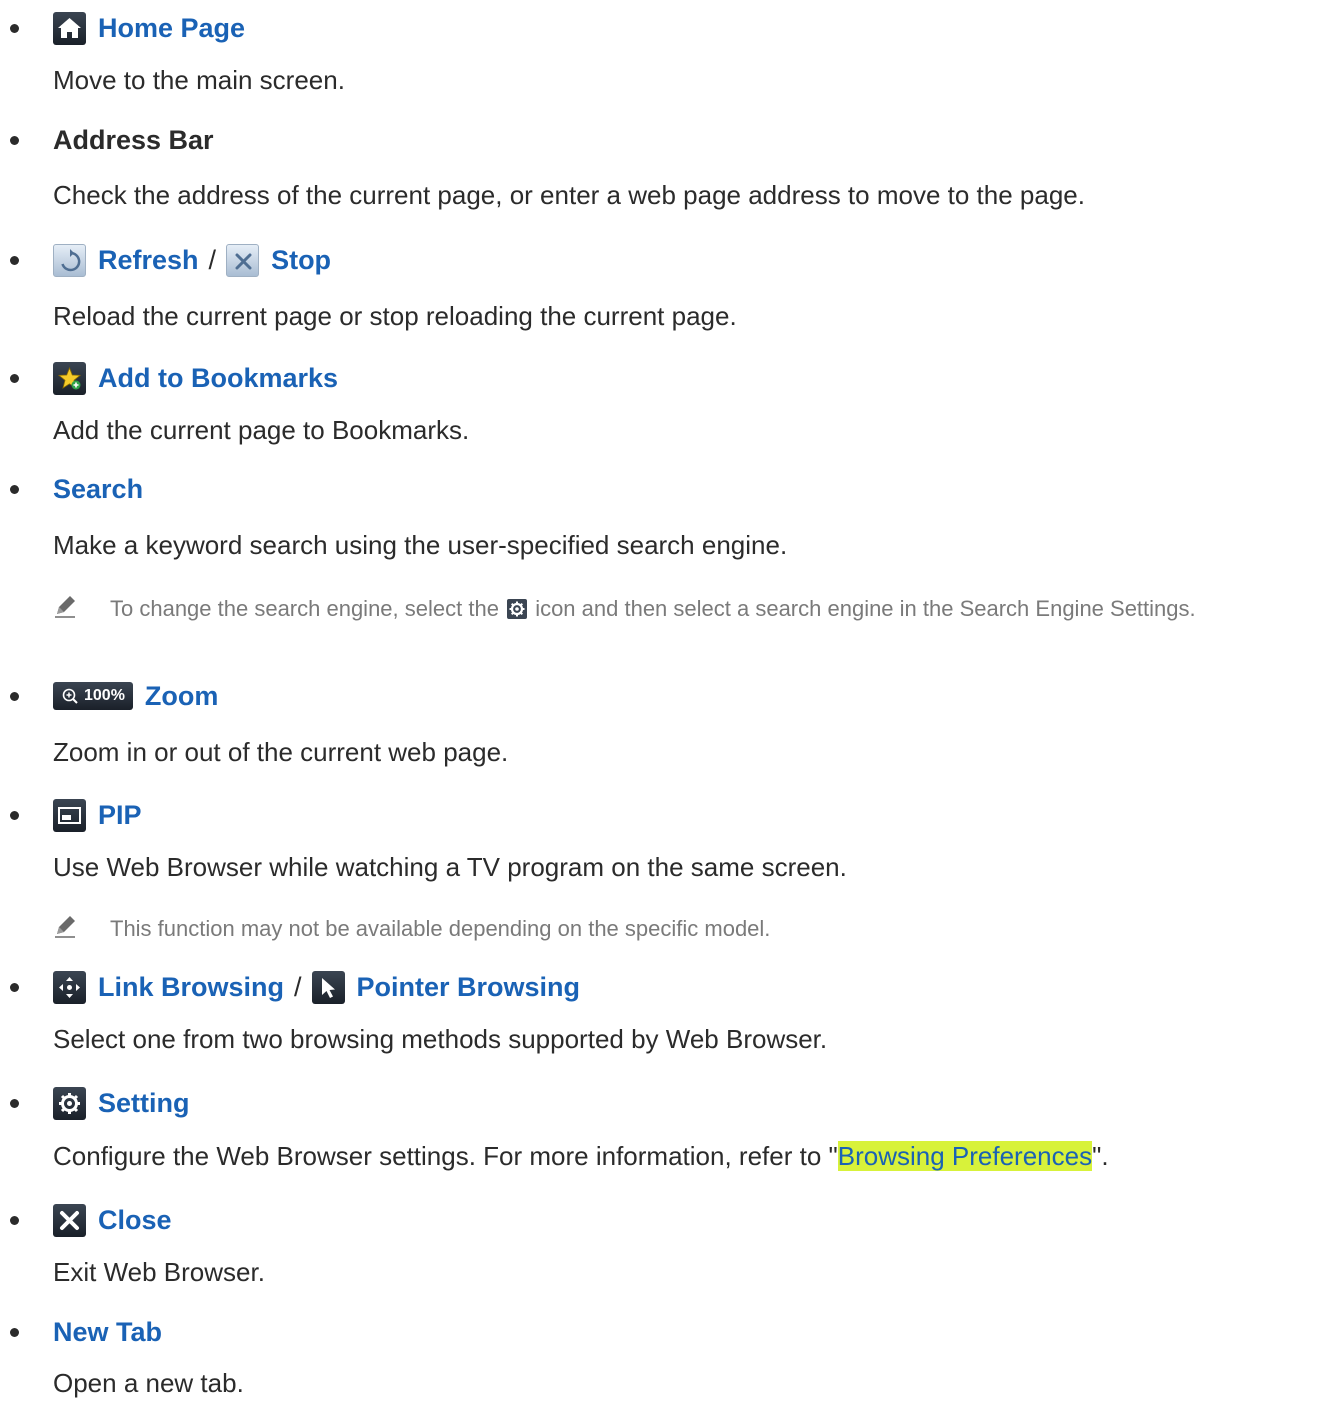 Image resolution: width=1321 pixels, height=1402 pixels. What do you see at coordinates (1100, 1156) in the screenshot?
I see `setting-desc-after: ".` at bounding box center [1100, 1156].